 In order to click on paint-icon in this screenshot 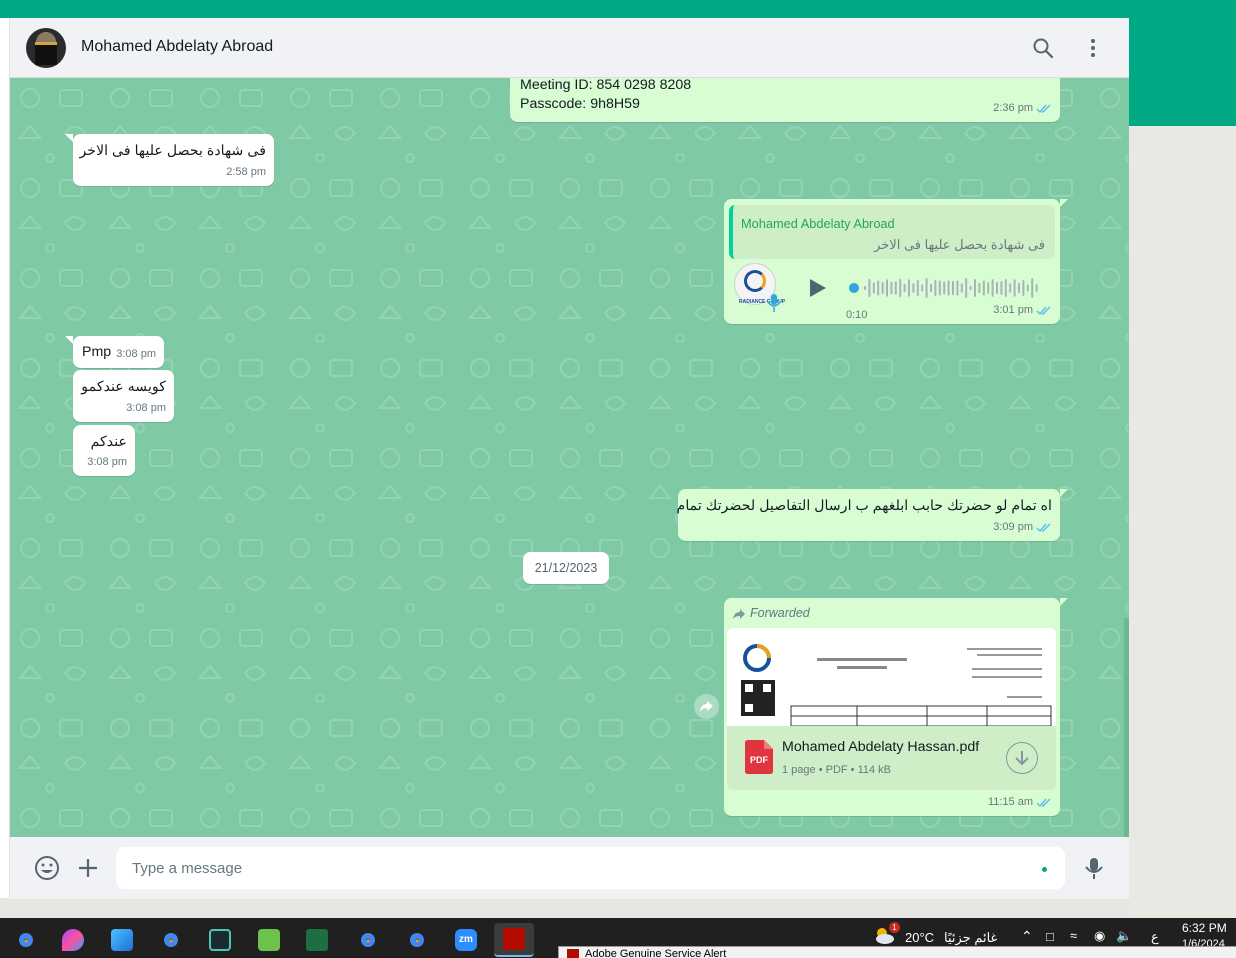, I will do `click(73, 940)`.